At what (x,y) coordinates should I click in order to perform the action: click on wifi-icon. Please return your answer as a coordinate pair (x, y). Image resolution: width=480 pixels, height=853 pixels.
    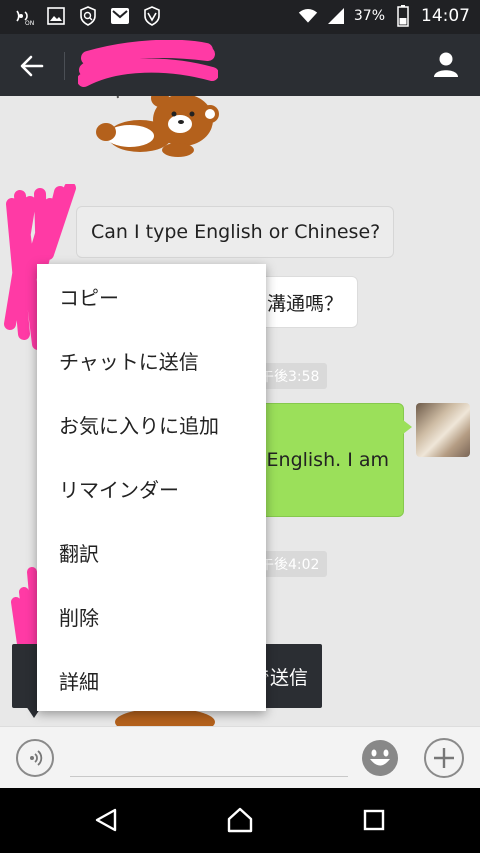
    Looking at the image, I should click on (308, 16).